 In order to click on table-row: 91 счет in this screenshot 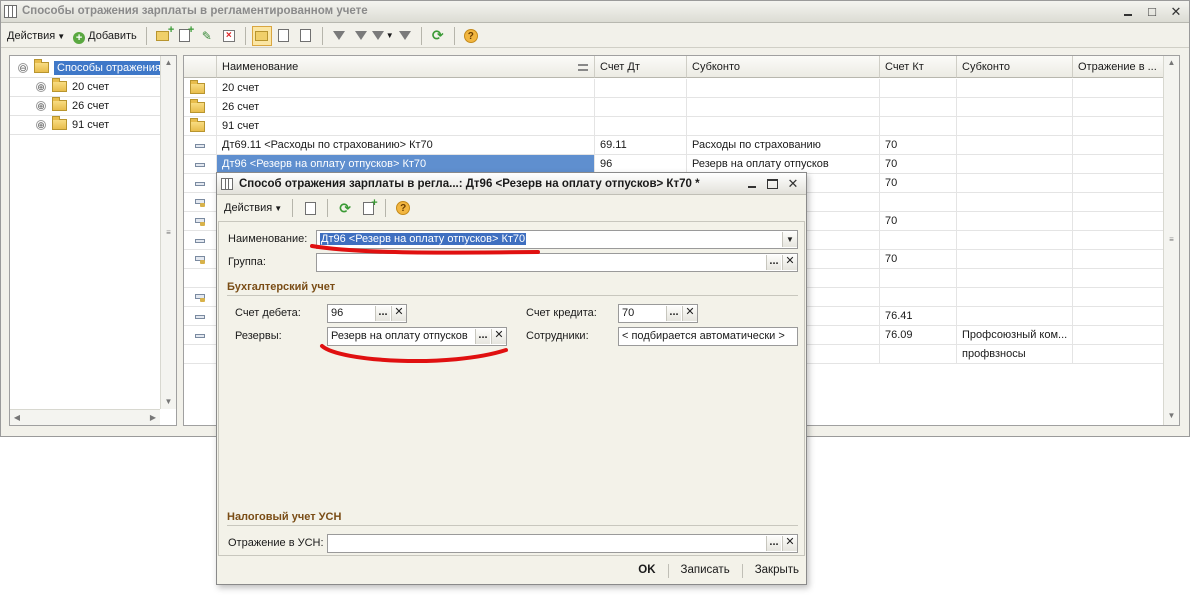, I will do `click(674, 126)`.